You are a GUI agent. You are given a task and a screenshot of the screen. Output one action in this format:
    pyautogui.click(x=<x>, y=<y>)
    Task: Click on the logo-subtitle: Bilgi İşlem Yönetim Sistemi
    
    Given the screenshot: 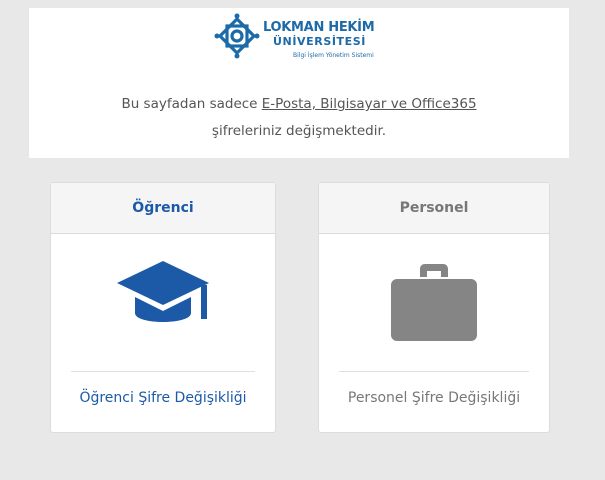 What is the action you would take?
    pyautogui.click(x=333, y=55)
    